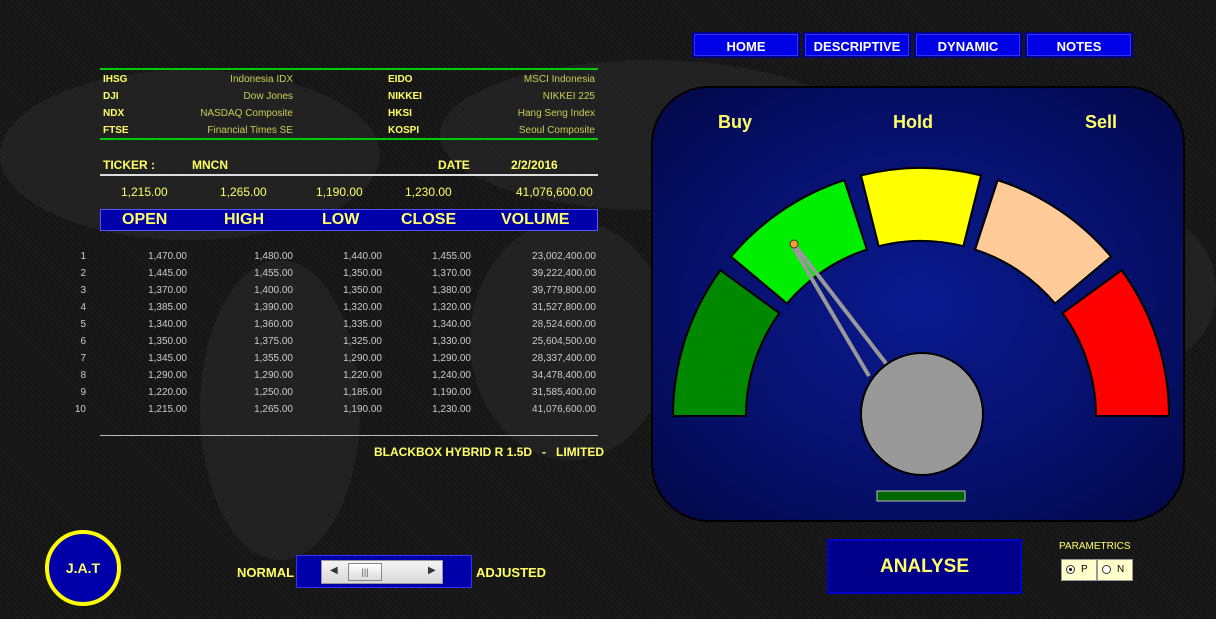  Describe the element at coordinates (167, 375) in the screenshot. I see `cell-open: 1,290.00` at that location.